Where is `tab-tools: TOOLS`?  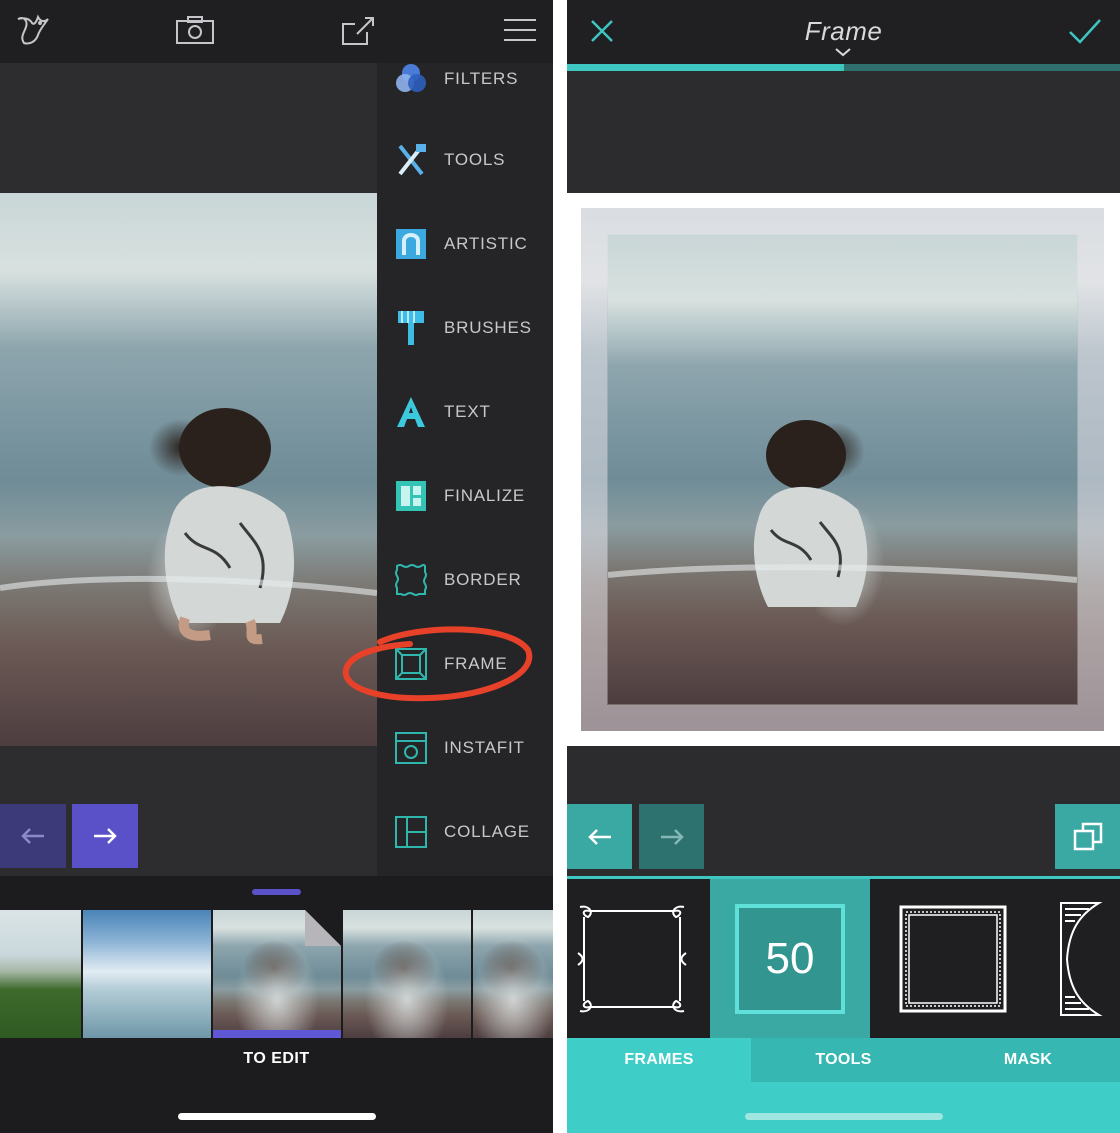
tab-tools: TOOLS is located at coordinates (843, 1060).